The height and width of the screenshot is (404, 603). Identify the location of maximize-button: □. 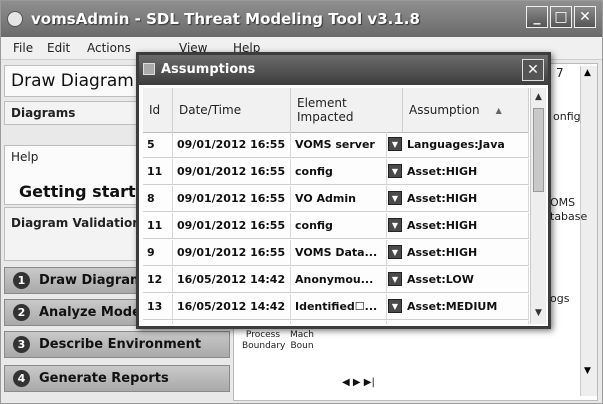
(561, 17).